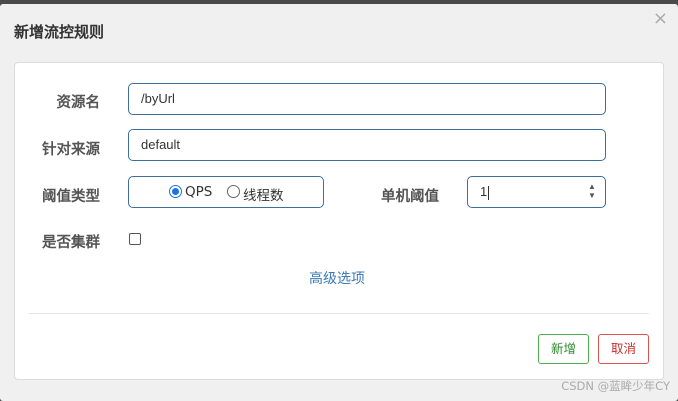  I want to click on single-threshold-value: 1, so click(484, 191).